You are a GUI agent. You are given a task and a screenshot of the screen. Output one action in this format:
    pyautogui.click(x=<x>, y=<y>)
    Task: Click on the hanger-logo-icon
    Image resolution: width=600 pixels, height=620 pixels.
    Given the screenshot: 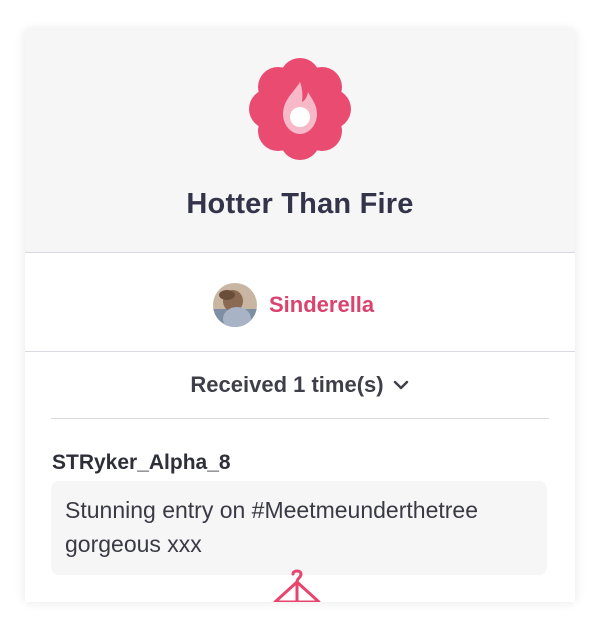 What is the action you would take?
    pyautogui.click(x=297, y=585)
    